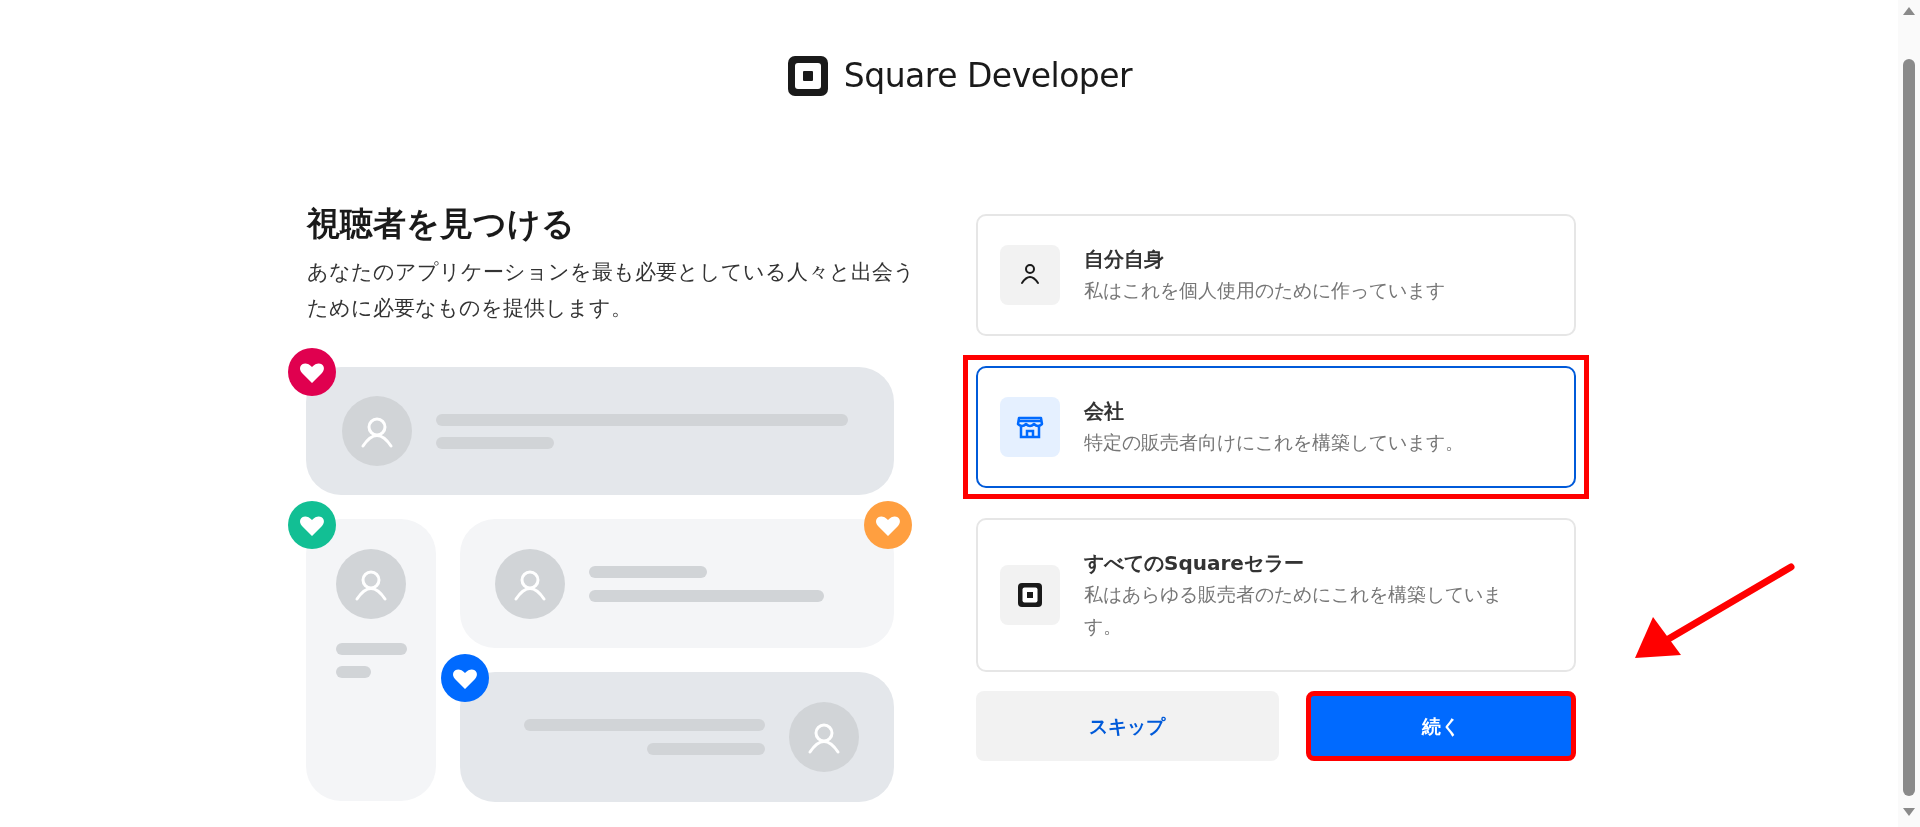  I want to click on logo-icon, so click(807, 76).